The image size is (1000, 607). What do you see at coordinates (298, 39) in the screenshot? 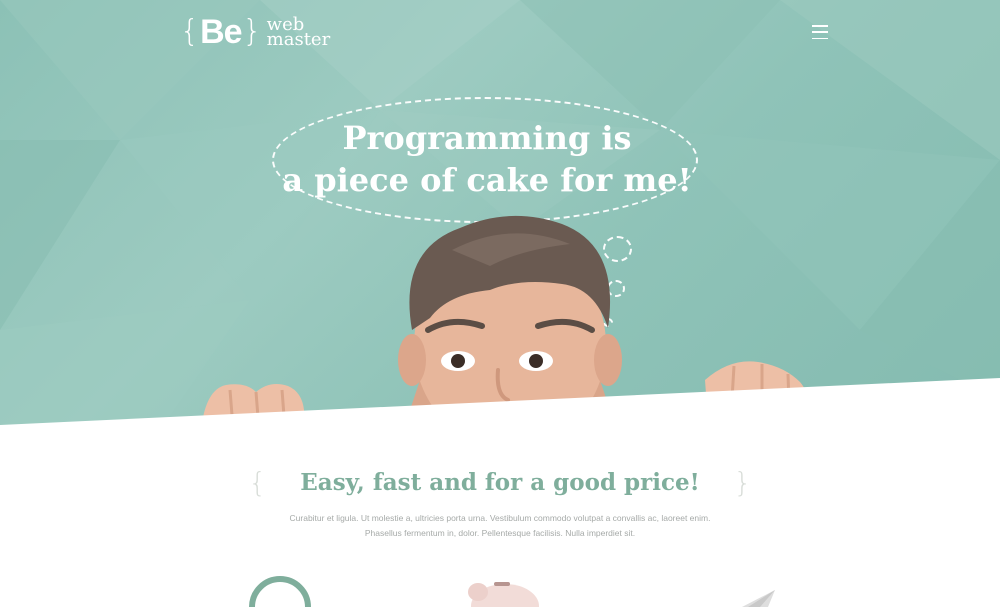
I see `logo-word-bottom: master` at bounding box center [298, 39].